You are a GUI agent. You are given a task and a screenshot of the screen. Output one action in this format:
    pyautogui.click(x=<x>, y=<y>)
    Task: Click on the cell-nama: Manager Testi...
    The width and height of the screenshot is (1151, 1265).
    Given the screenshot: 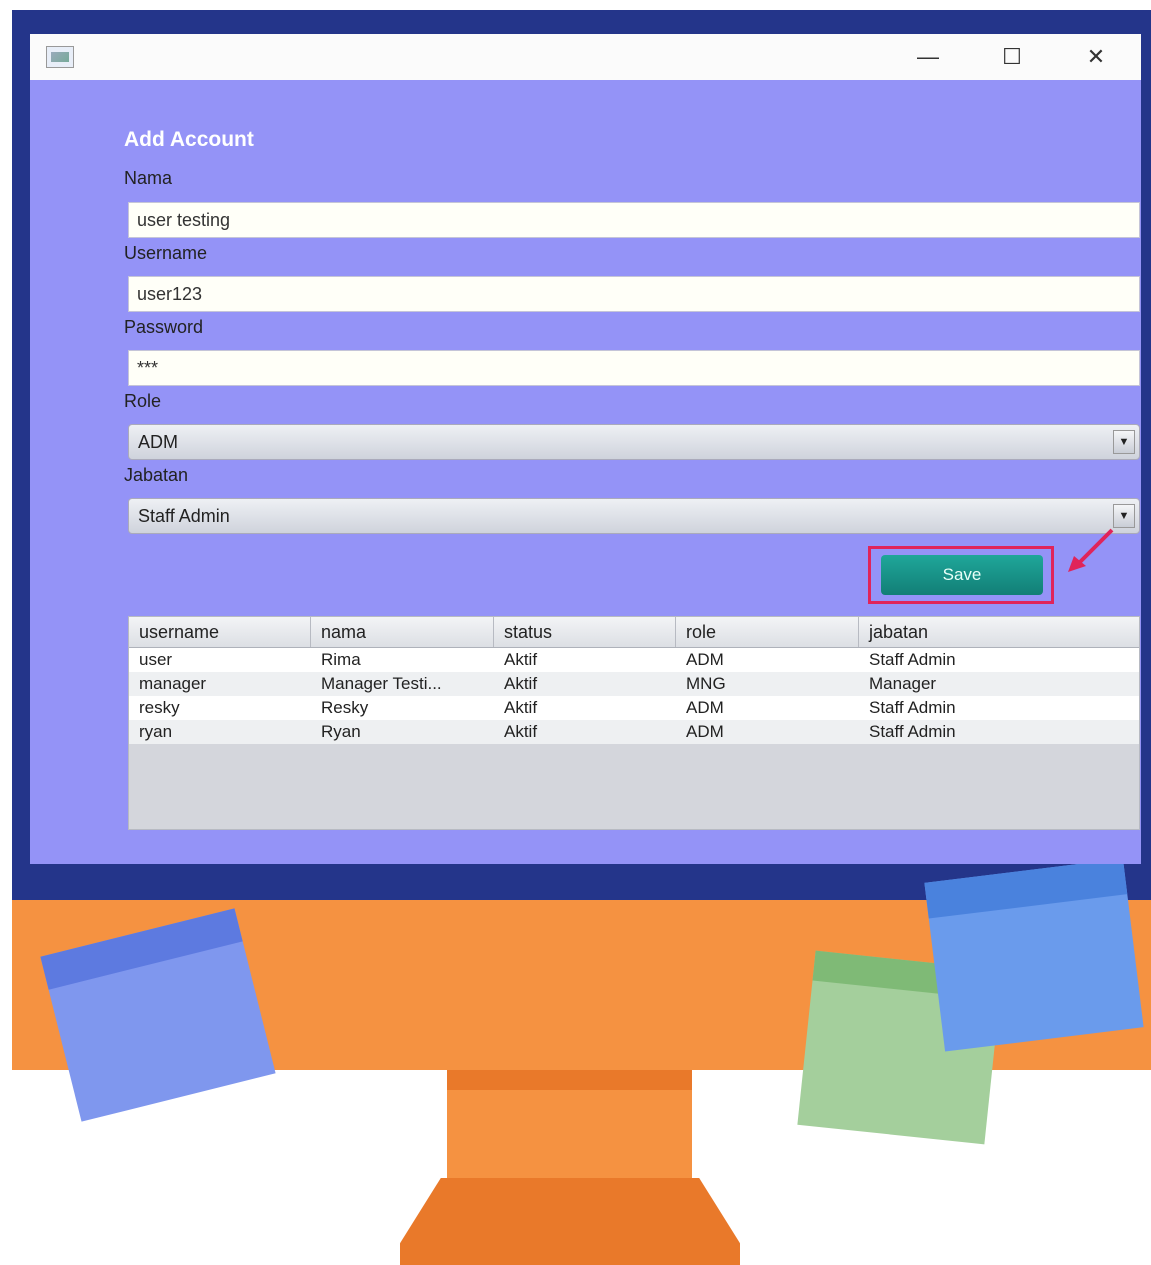 What is the action you would take?
    pyautogui.click(x=381, y=683)
    